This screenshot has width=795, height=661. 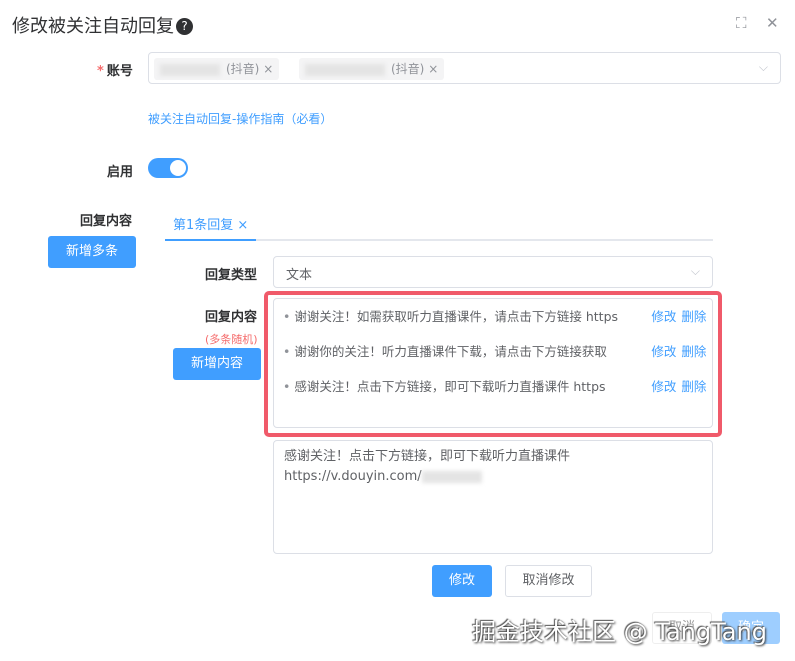 I want to click on close-icon: ✕, so click(x=772, y=23).